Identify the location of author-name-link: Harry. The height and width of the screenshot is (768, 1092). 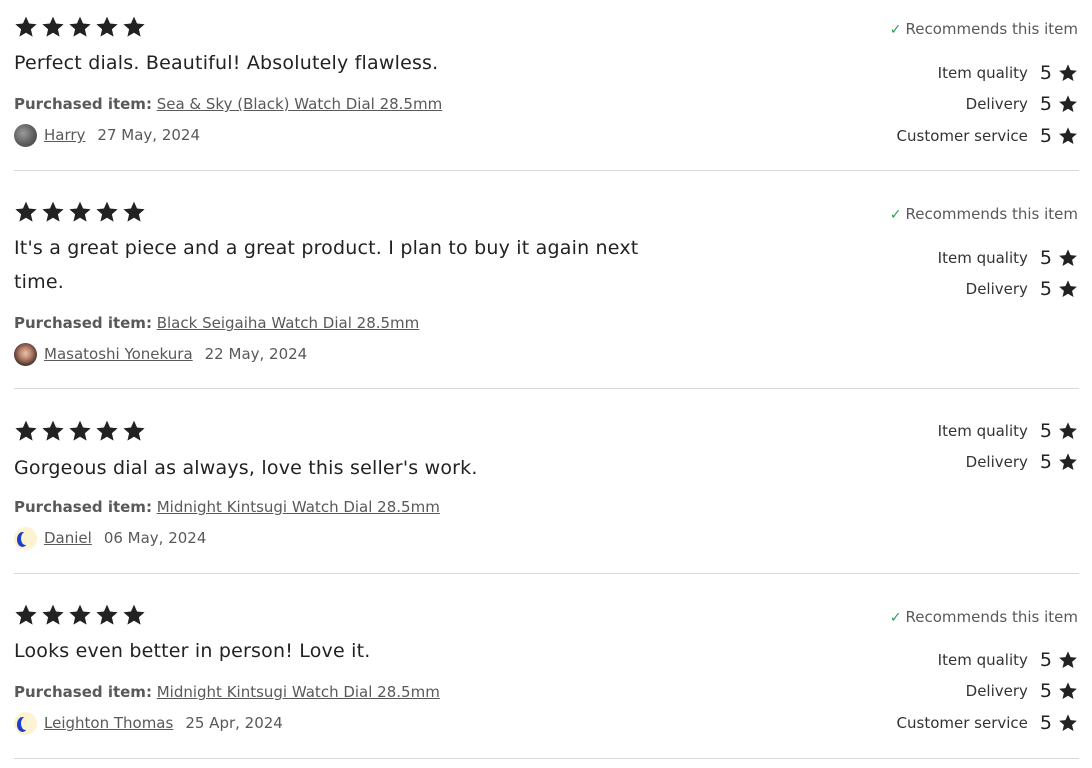
(64, 135).